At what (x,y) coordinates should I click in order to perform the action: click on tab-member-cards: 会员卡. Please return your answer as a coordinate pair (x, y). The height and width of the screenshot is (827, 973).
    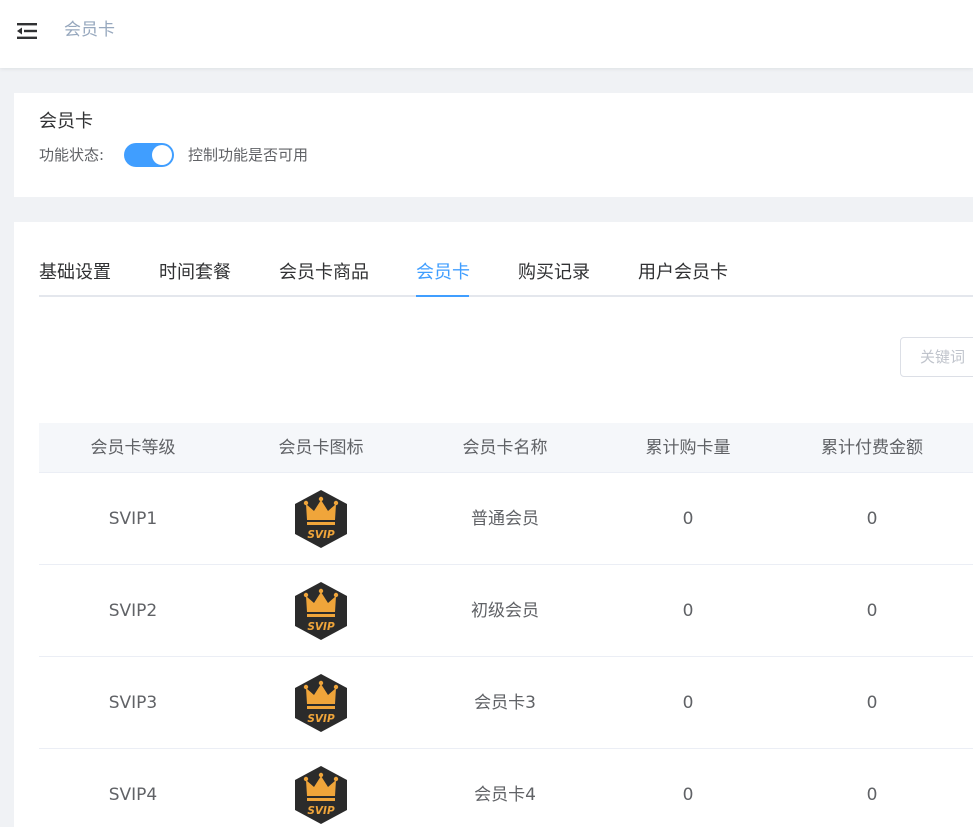
    Looking at the image, I should click on (443, 273).